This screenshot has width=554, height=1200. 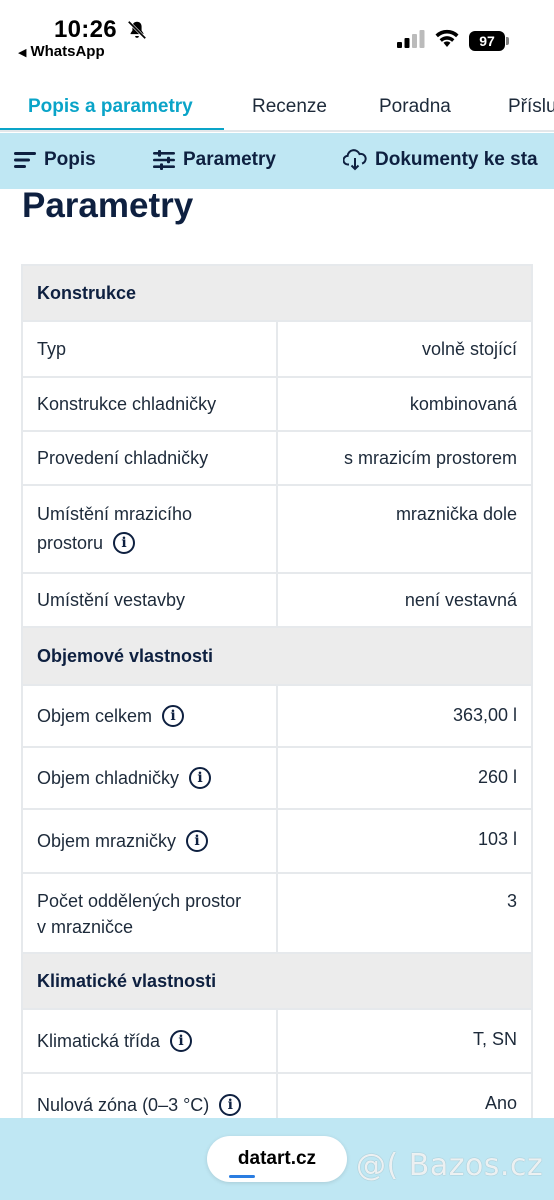 What do you see at coordinates (494, 1039) in the screenshot?
I see `param-value: T, SN` at bounding box center [494, 1039].